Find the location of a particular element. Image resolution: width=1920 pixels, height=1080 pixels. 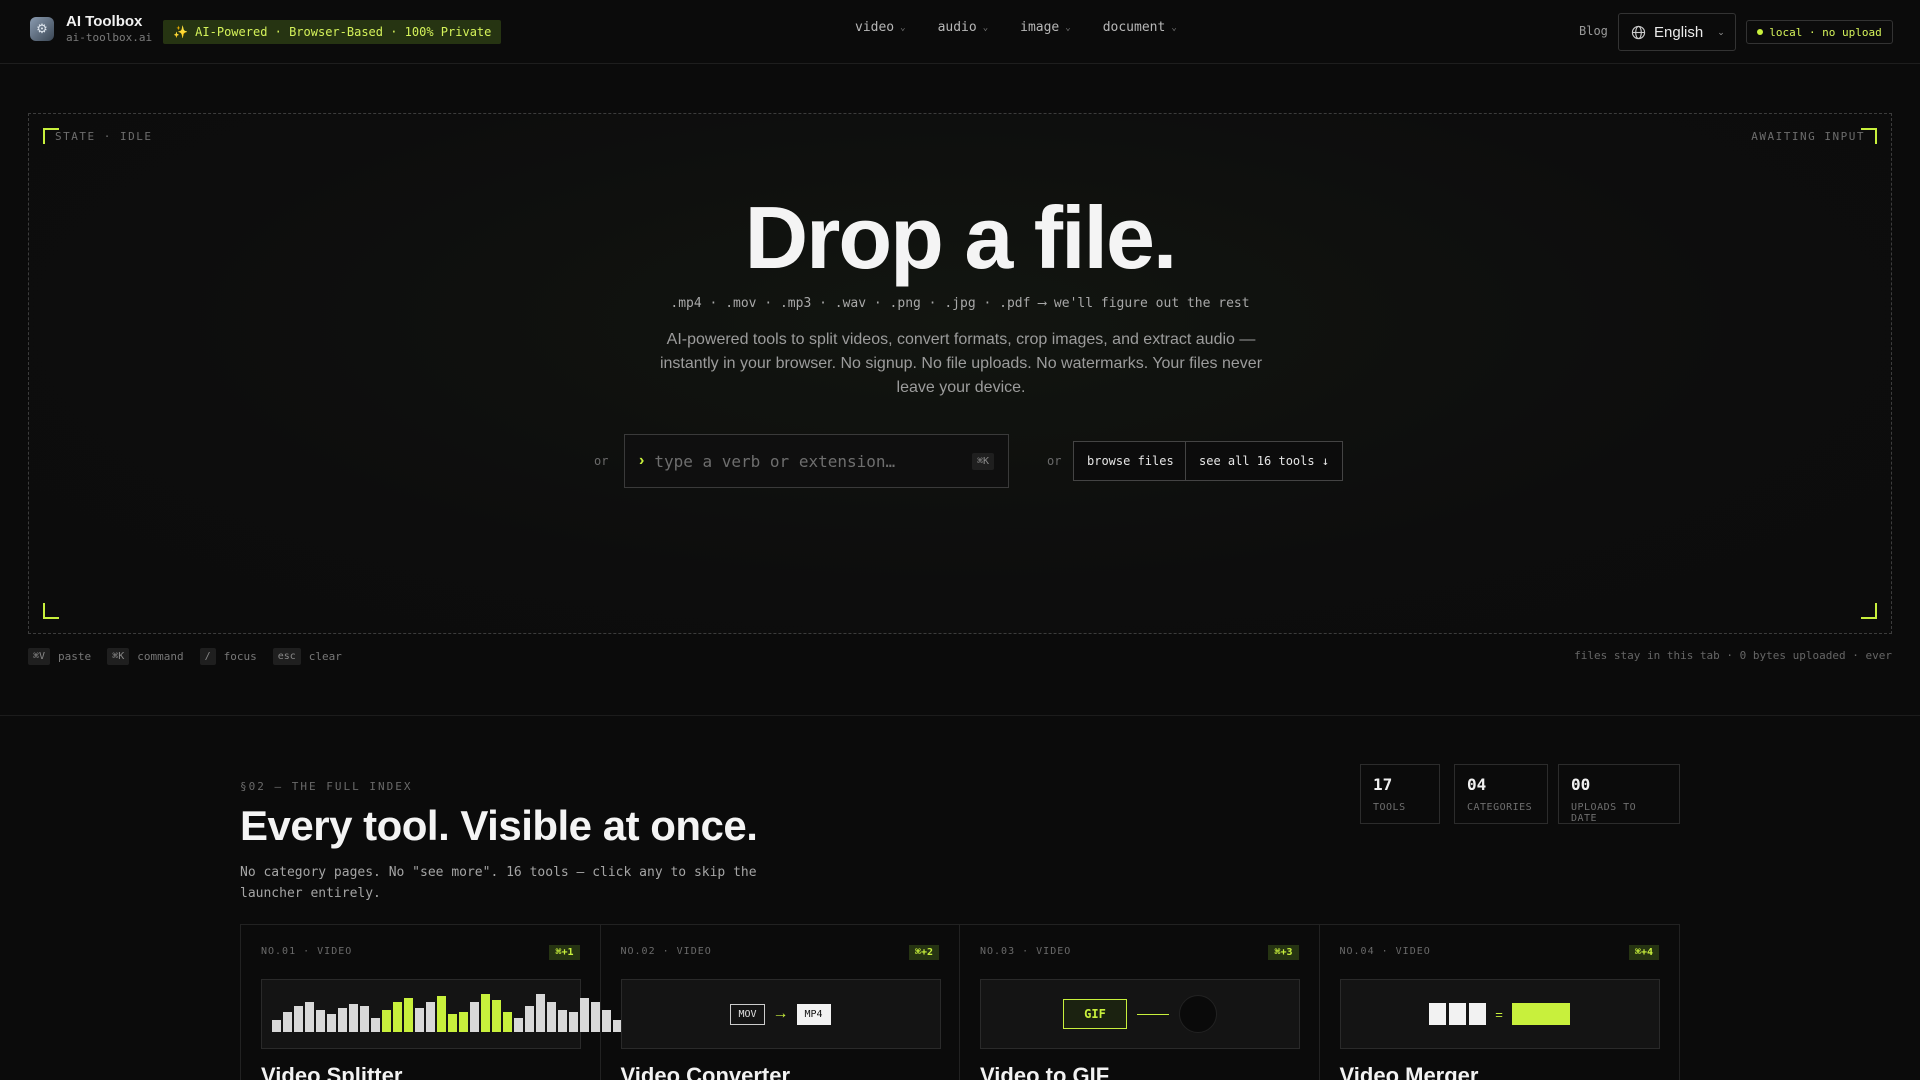

tool-card-video-merger: NO.04 · VIDEO ⌘+4 = Video Merger is located at coordinates (1500, 1002).